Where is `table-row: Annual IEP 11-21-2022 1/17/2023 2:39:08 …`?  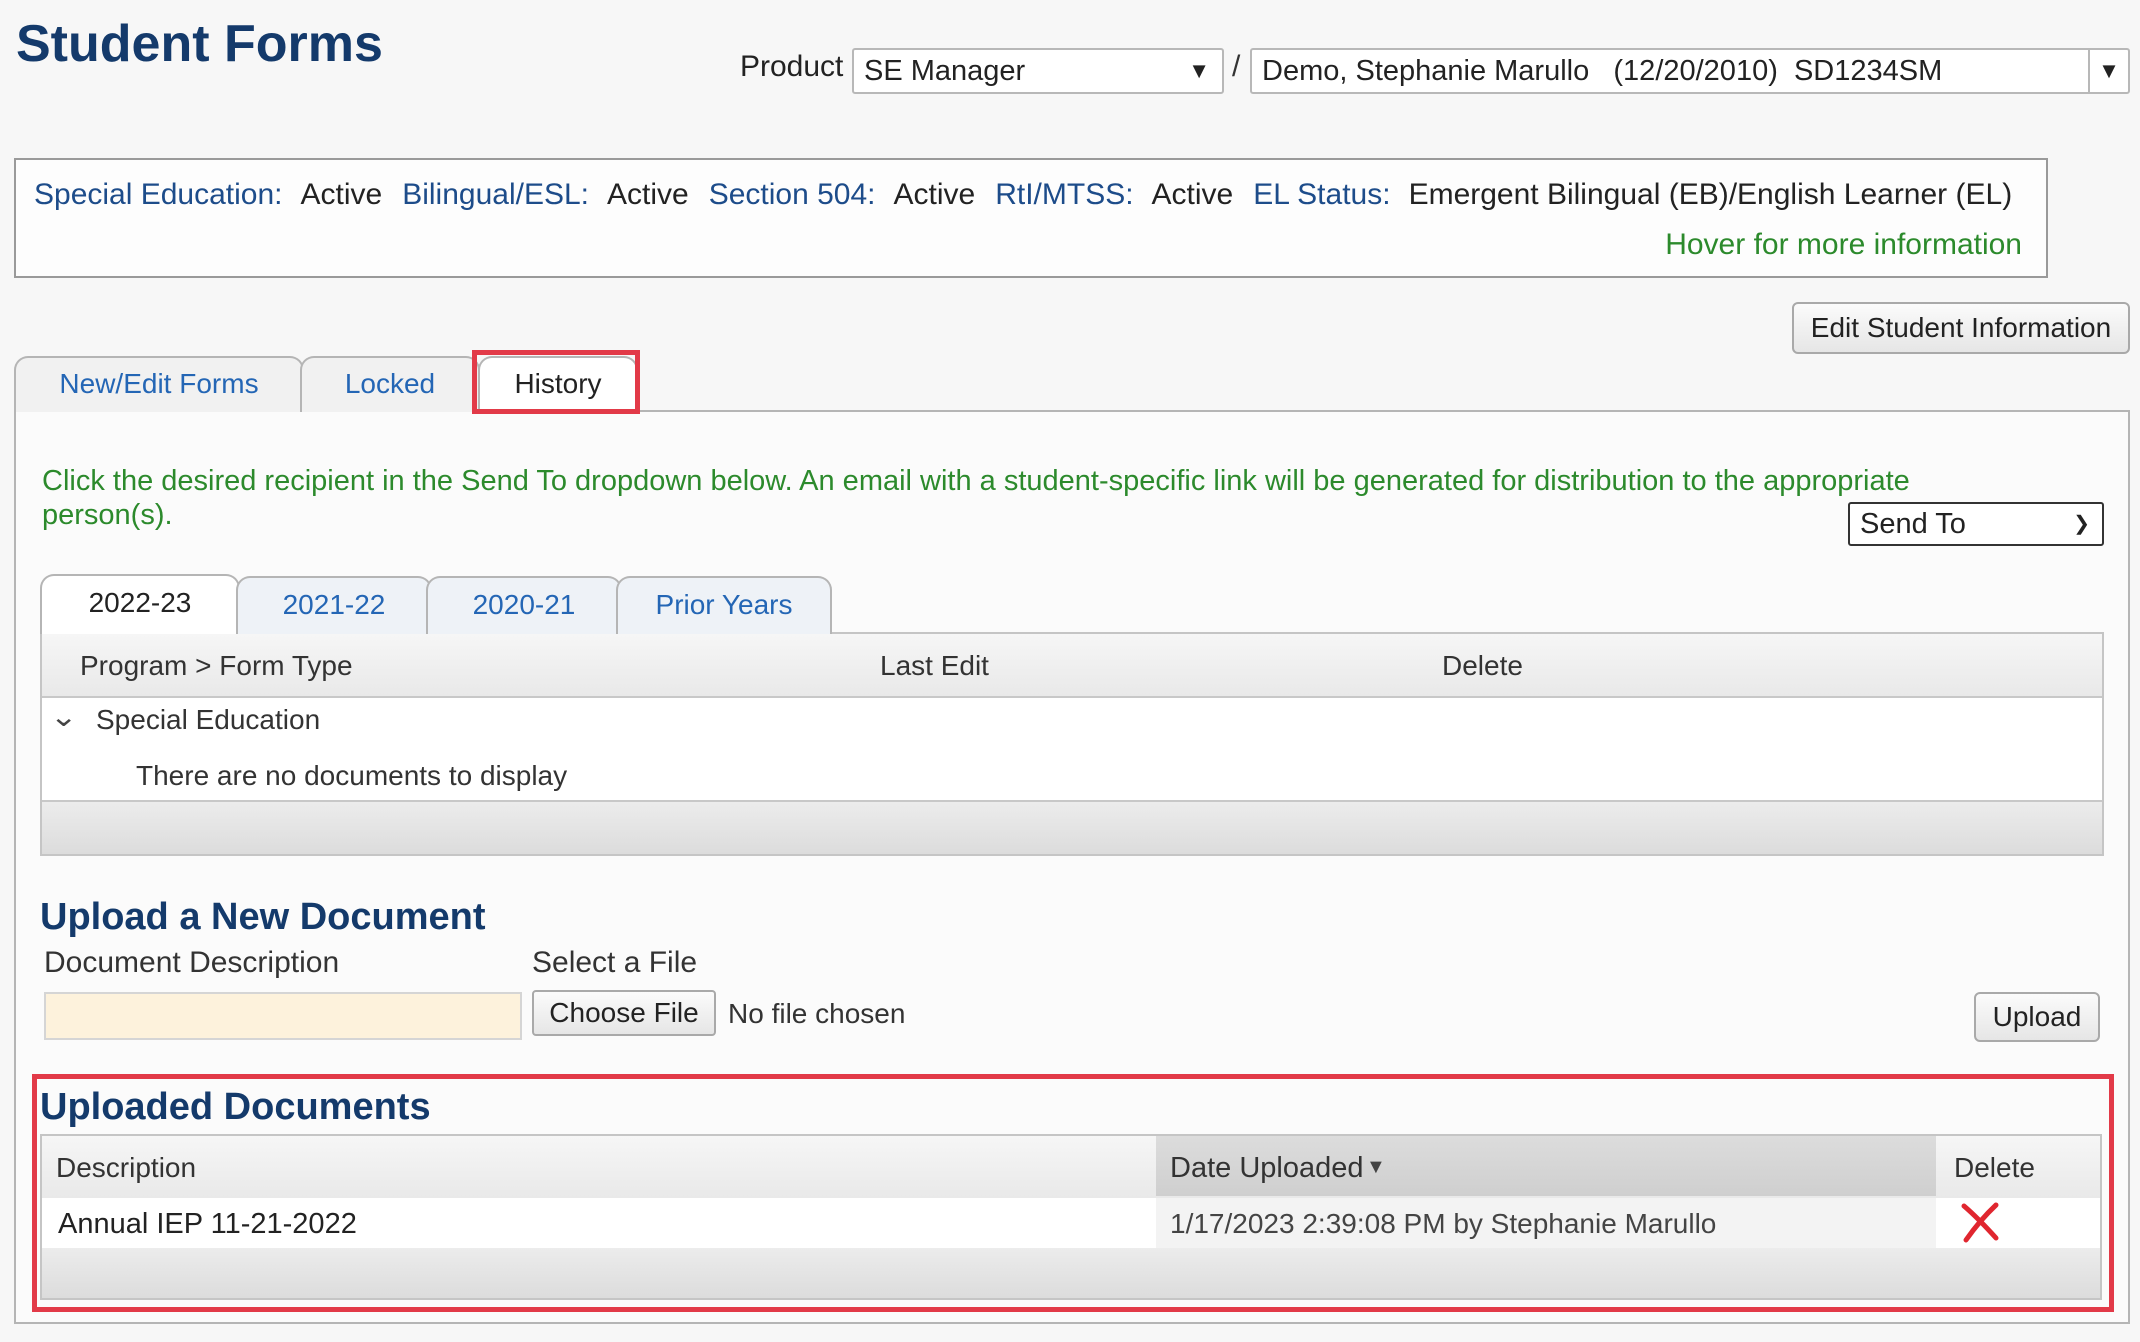 table-row: Annual IEP 11-21-2022 1/17/2023 2:39:08 … is located at coordinates (1071, 1225).